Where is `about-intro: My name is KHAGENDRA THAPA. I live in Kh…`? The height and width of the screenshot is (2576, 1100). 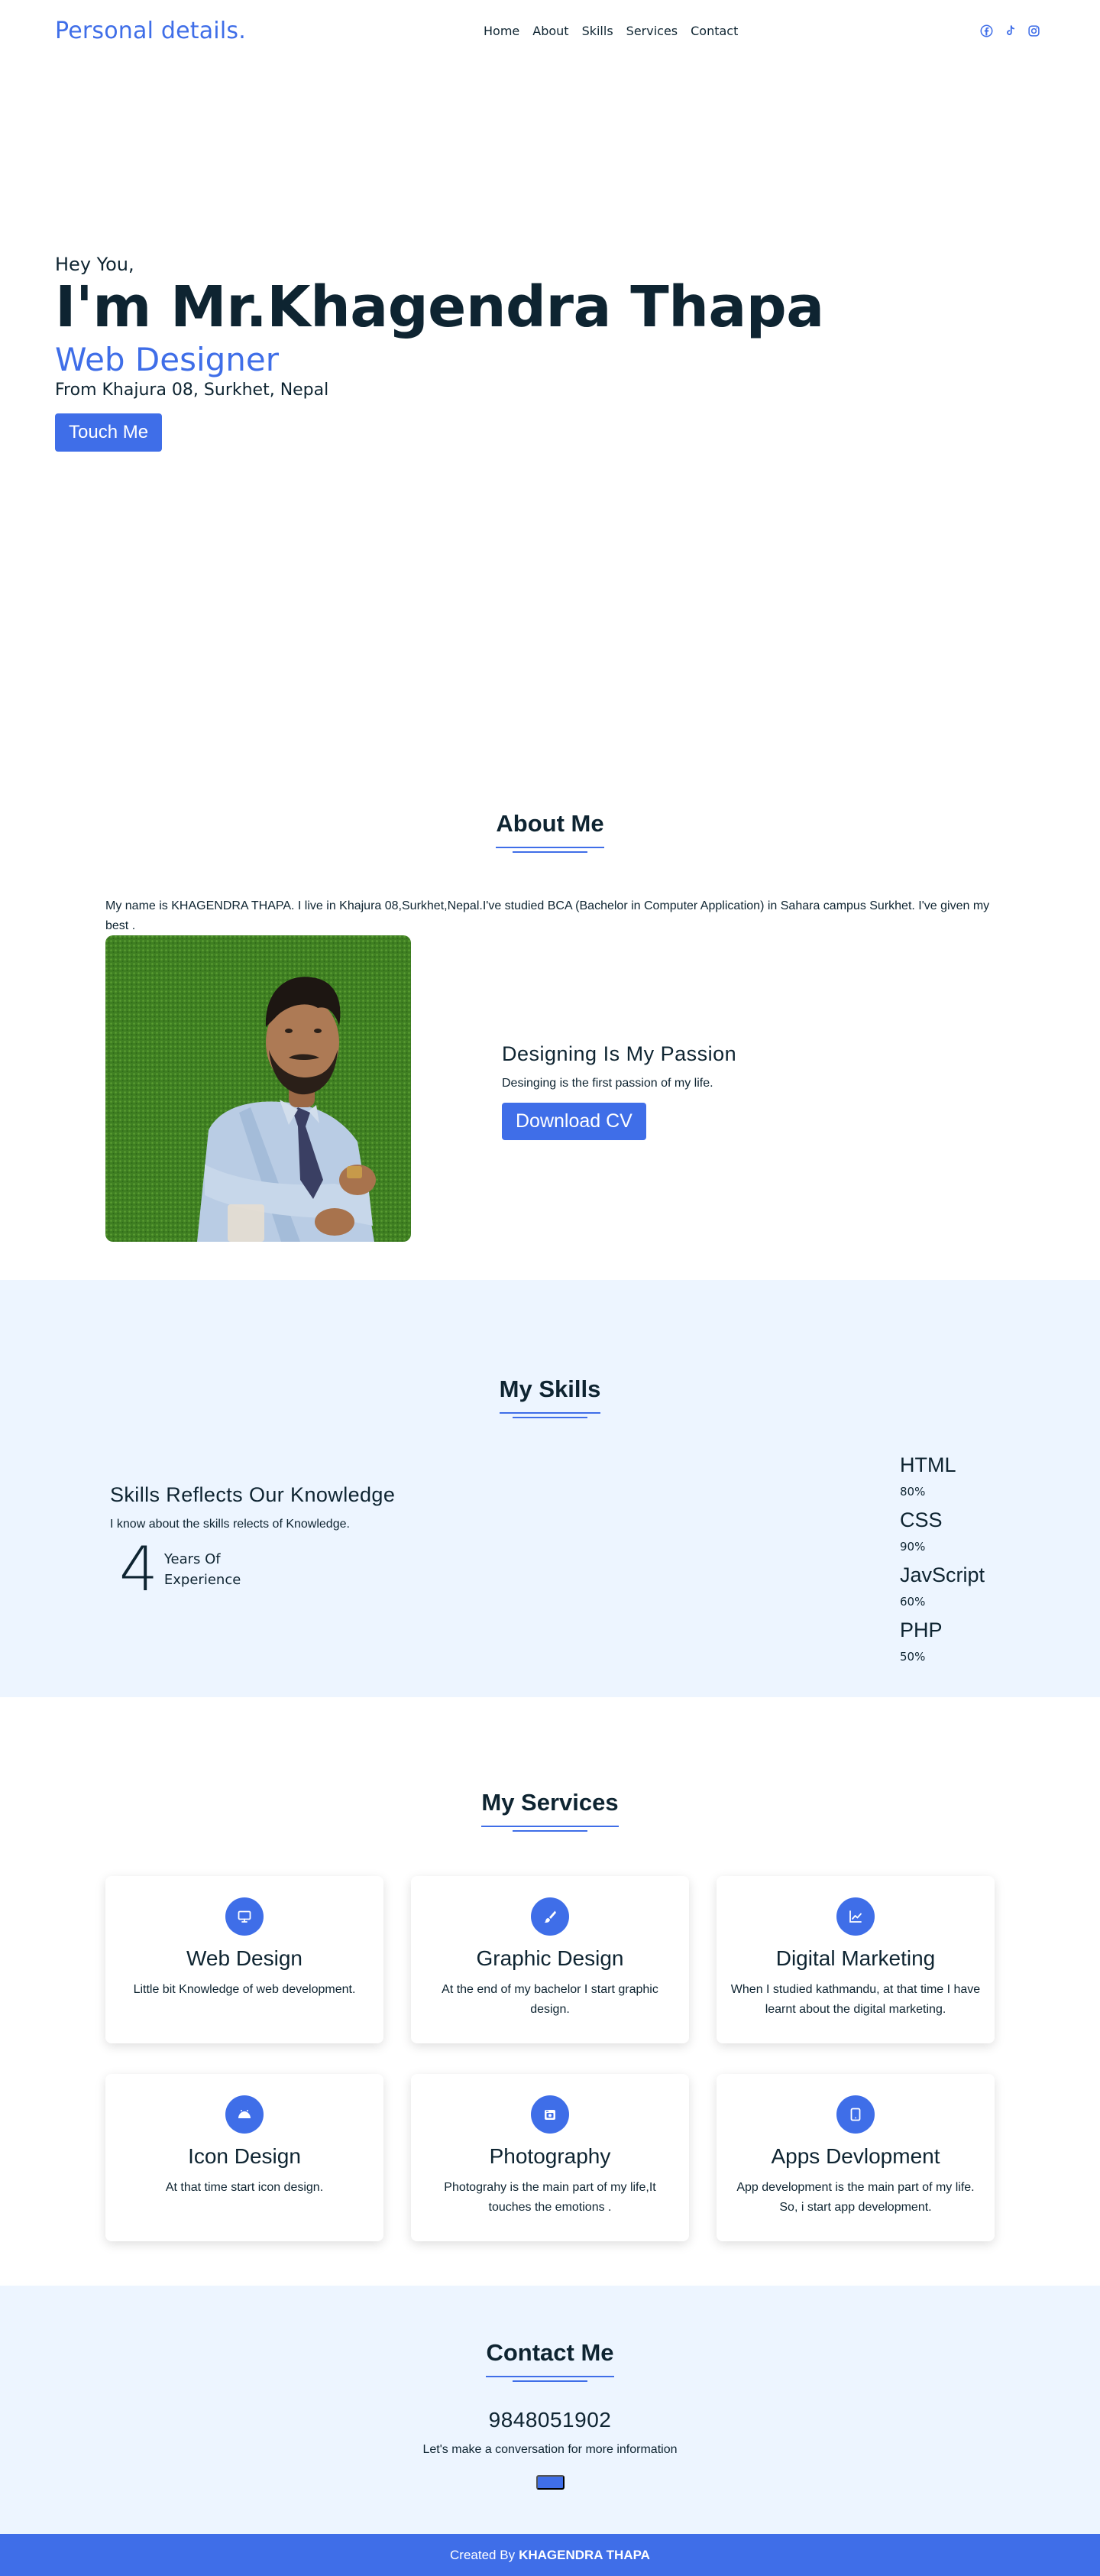
about-intro: My name is KHAGENDRA THAPA. I live in Kh… is located at coordinates (547, 916).